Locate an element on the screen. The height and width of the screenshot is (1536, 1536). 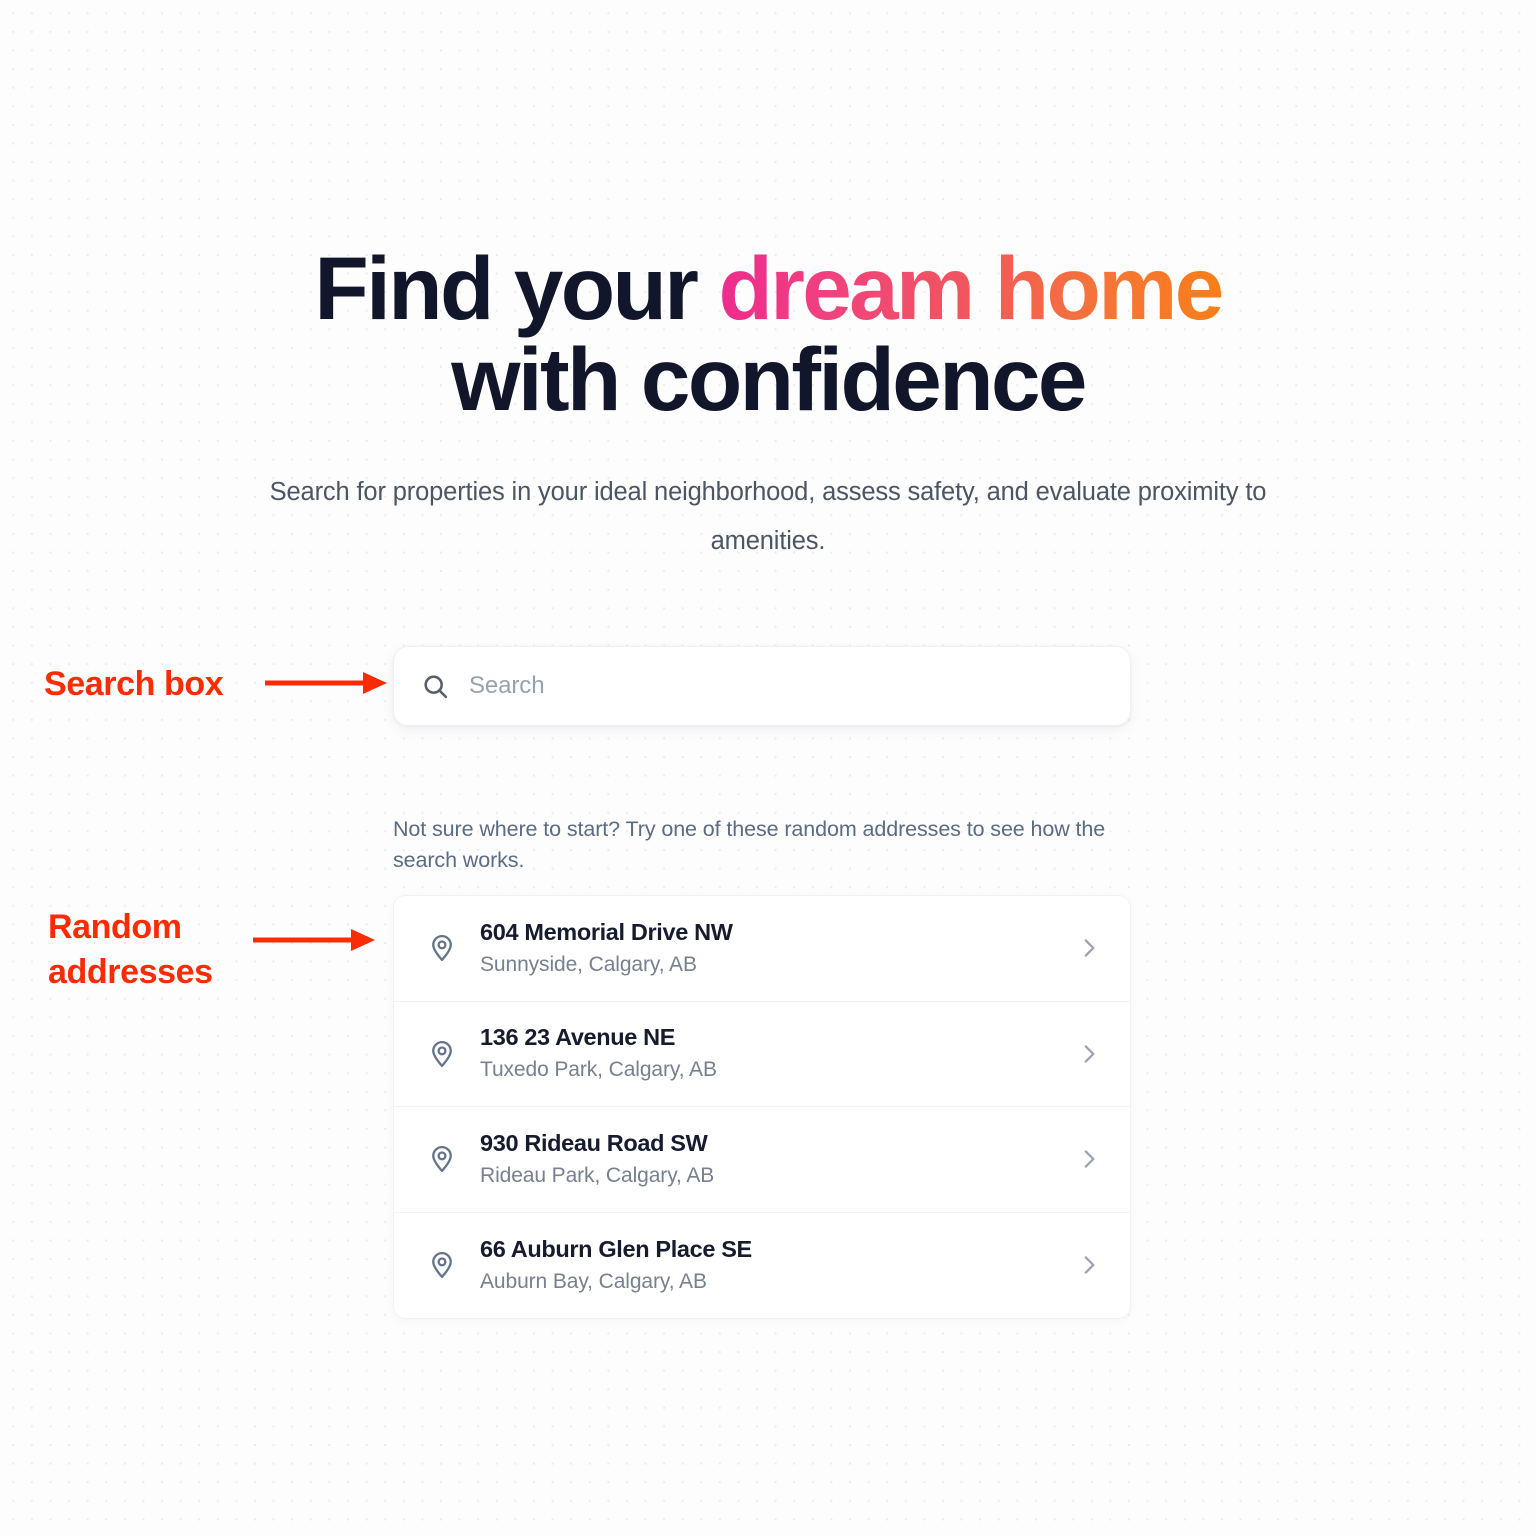
address-subtitle: Sunnyside, Calgary, AB is located at coordinates (588, 964).